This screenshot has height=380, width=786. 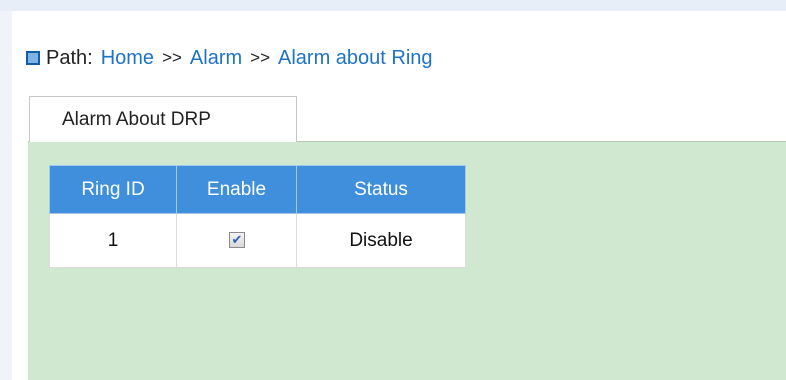 What do you see at coordinates (113, 240) in the screenshot?
I see `ring-id-cell: 1` at bounding box center [113, 240].